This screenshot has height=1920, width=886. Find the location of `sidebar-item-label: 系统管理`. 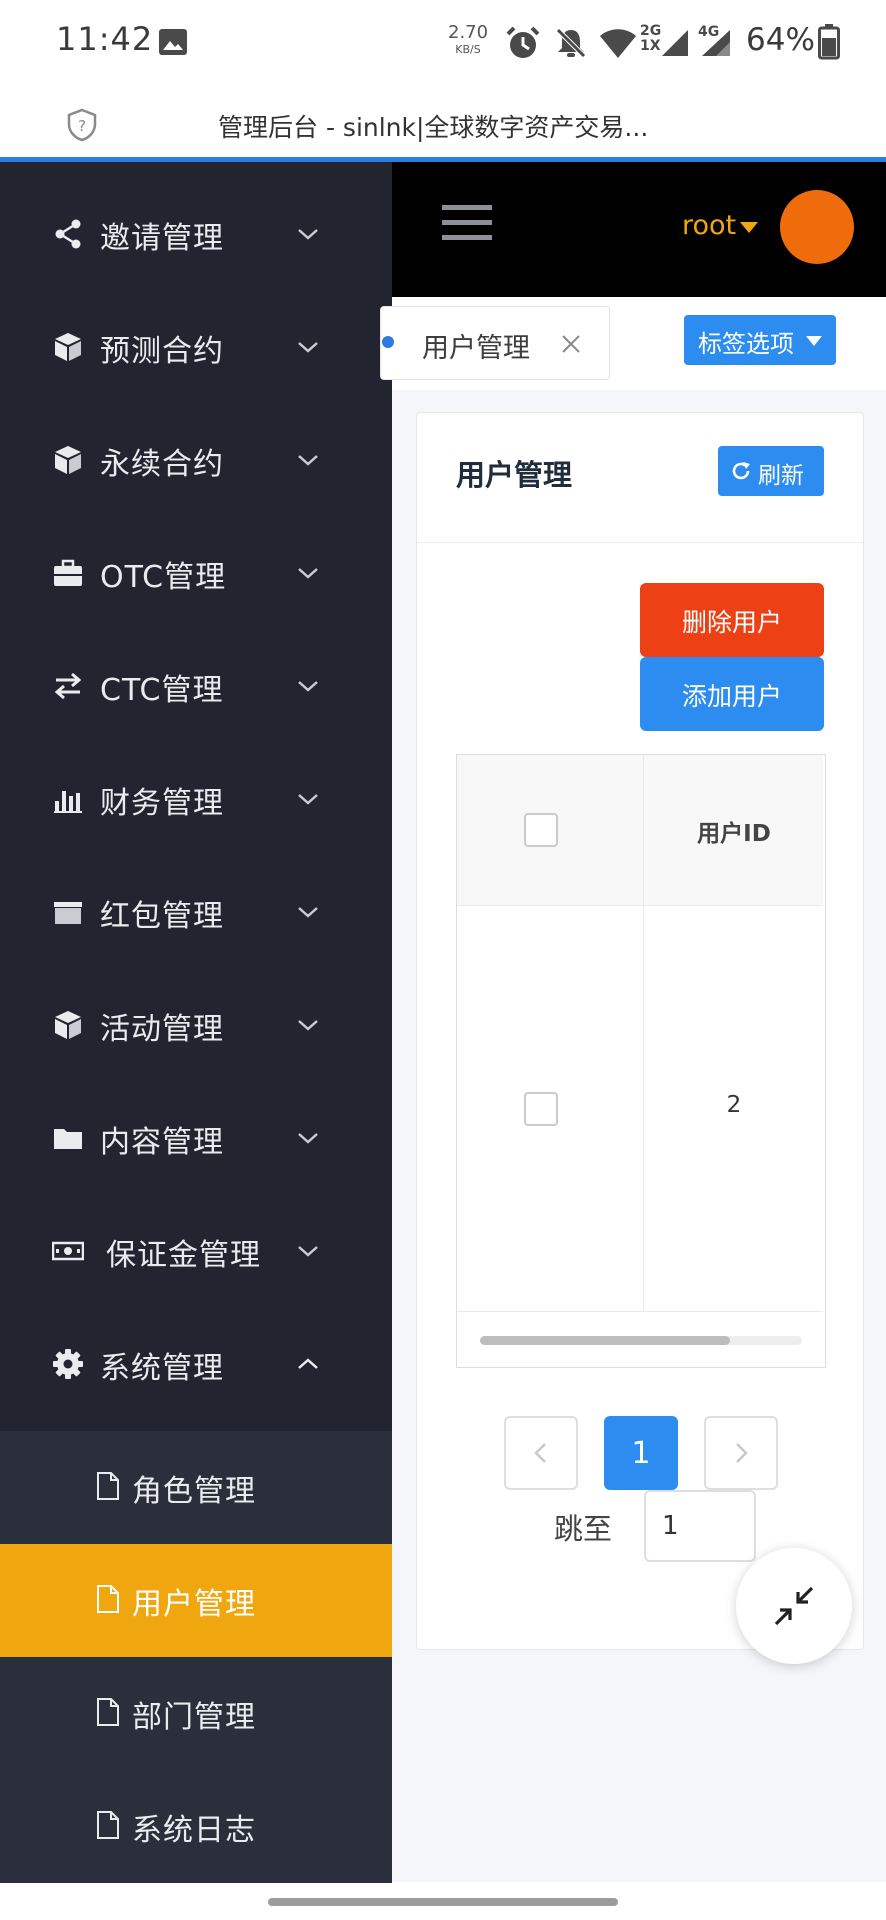

sidebar-item-label: 系统管理 is located at coordinates (162, 1368).